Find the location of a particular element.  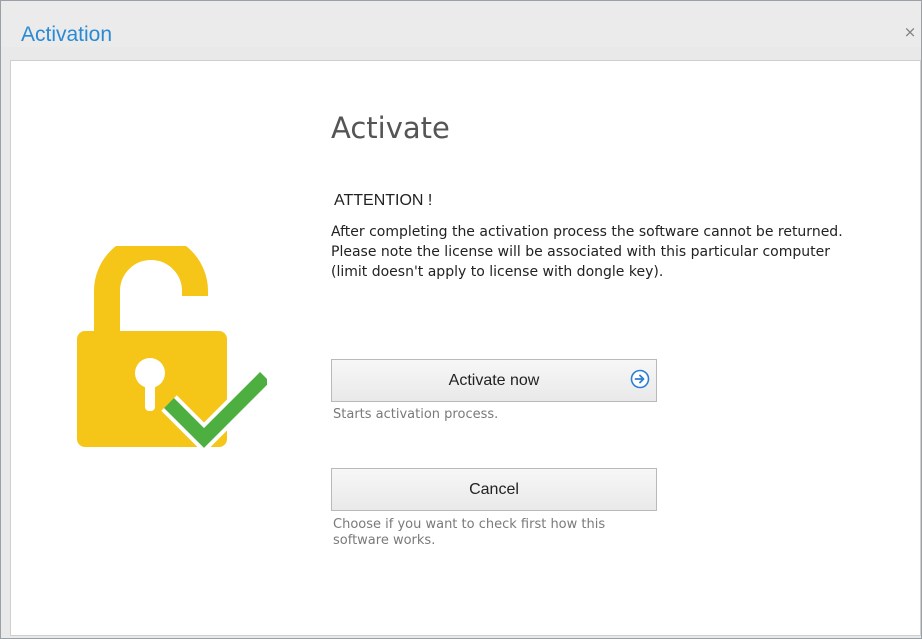

cancel-button: Cancel is located at coordinates (494, 489).